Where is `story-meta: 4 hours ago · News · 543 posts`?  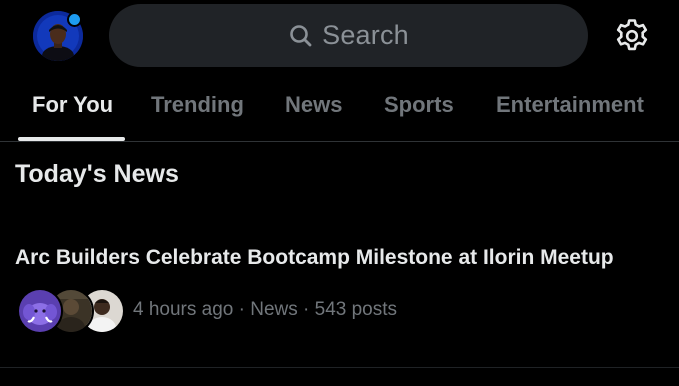 story-meta: 4 hours ago · News · 543 posts is located at coordinates (265, 309).